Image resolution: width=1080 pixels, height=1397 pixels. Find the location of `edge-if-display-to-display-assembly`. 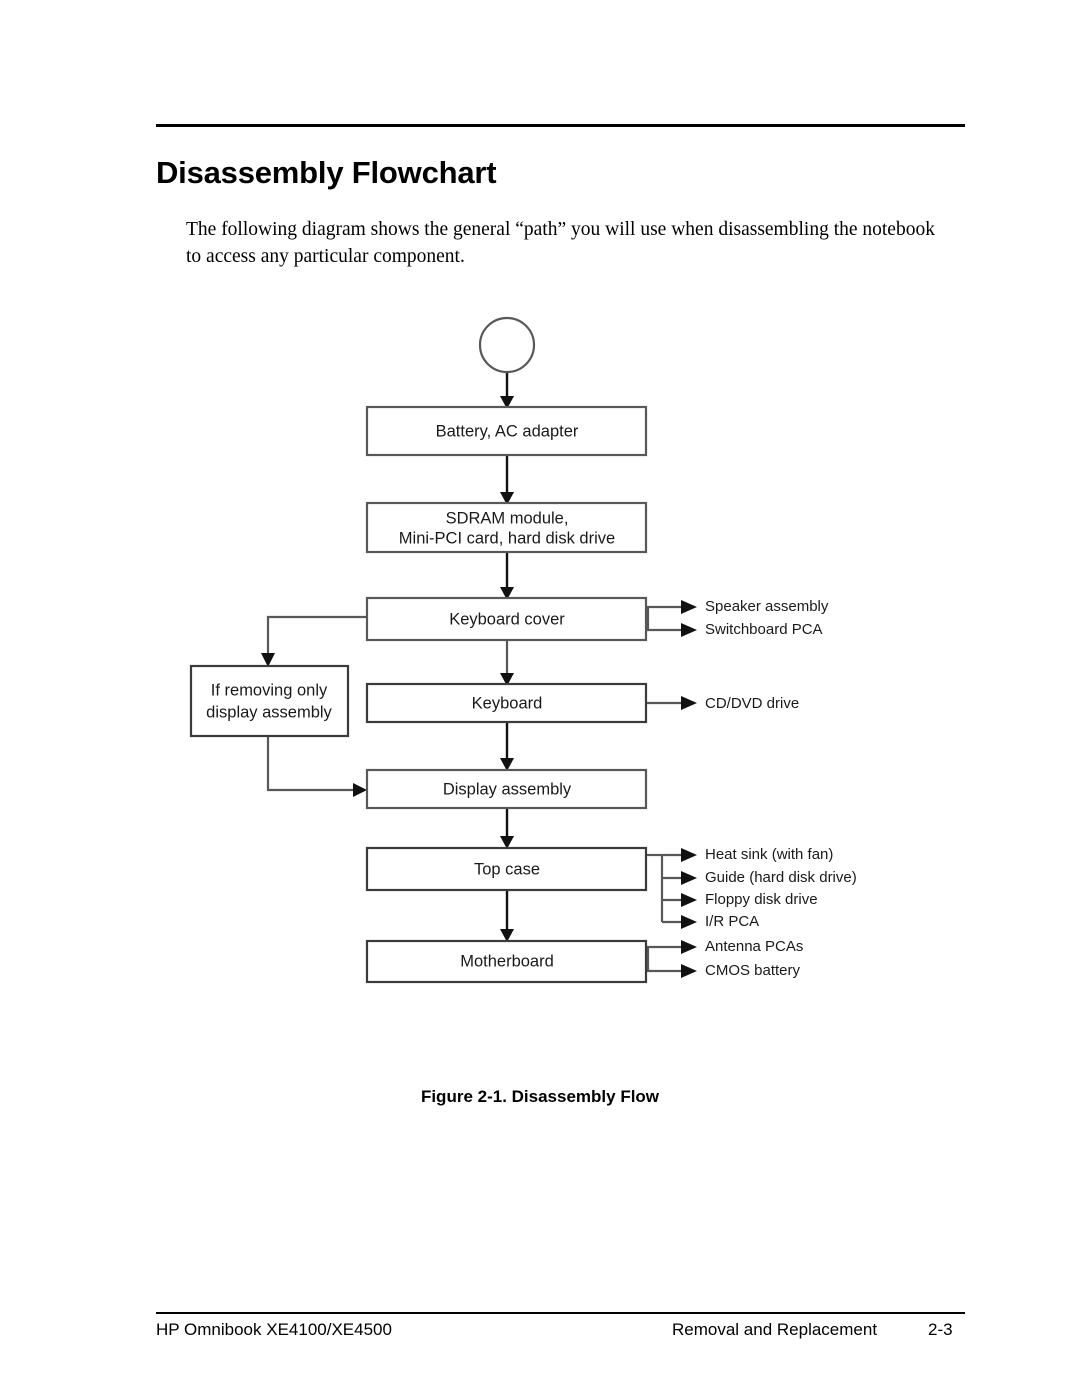

edge-if-display-to-display-assembly is located at coordinates (310, 764).